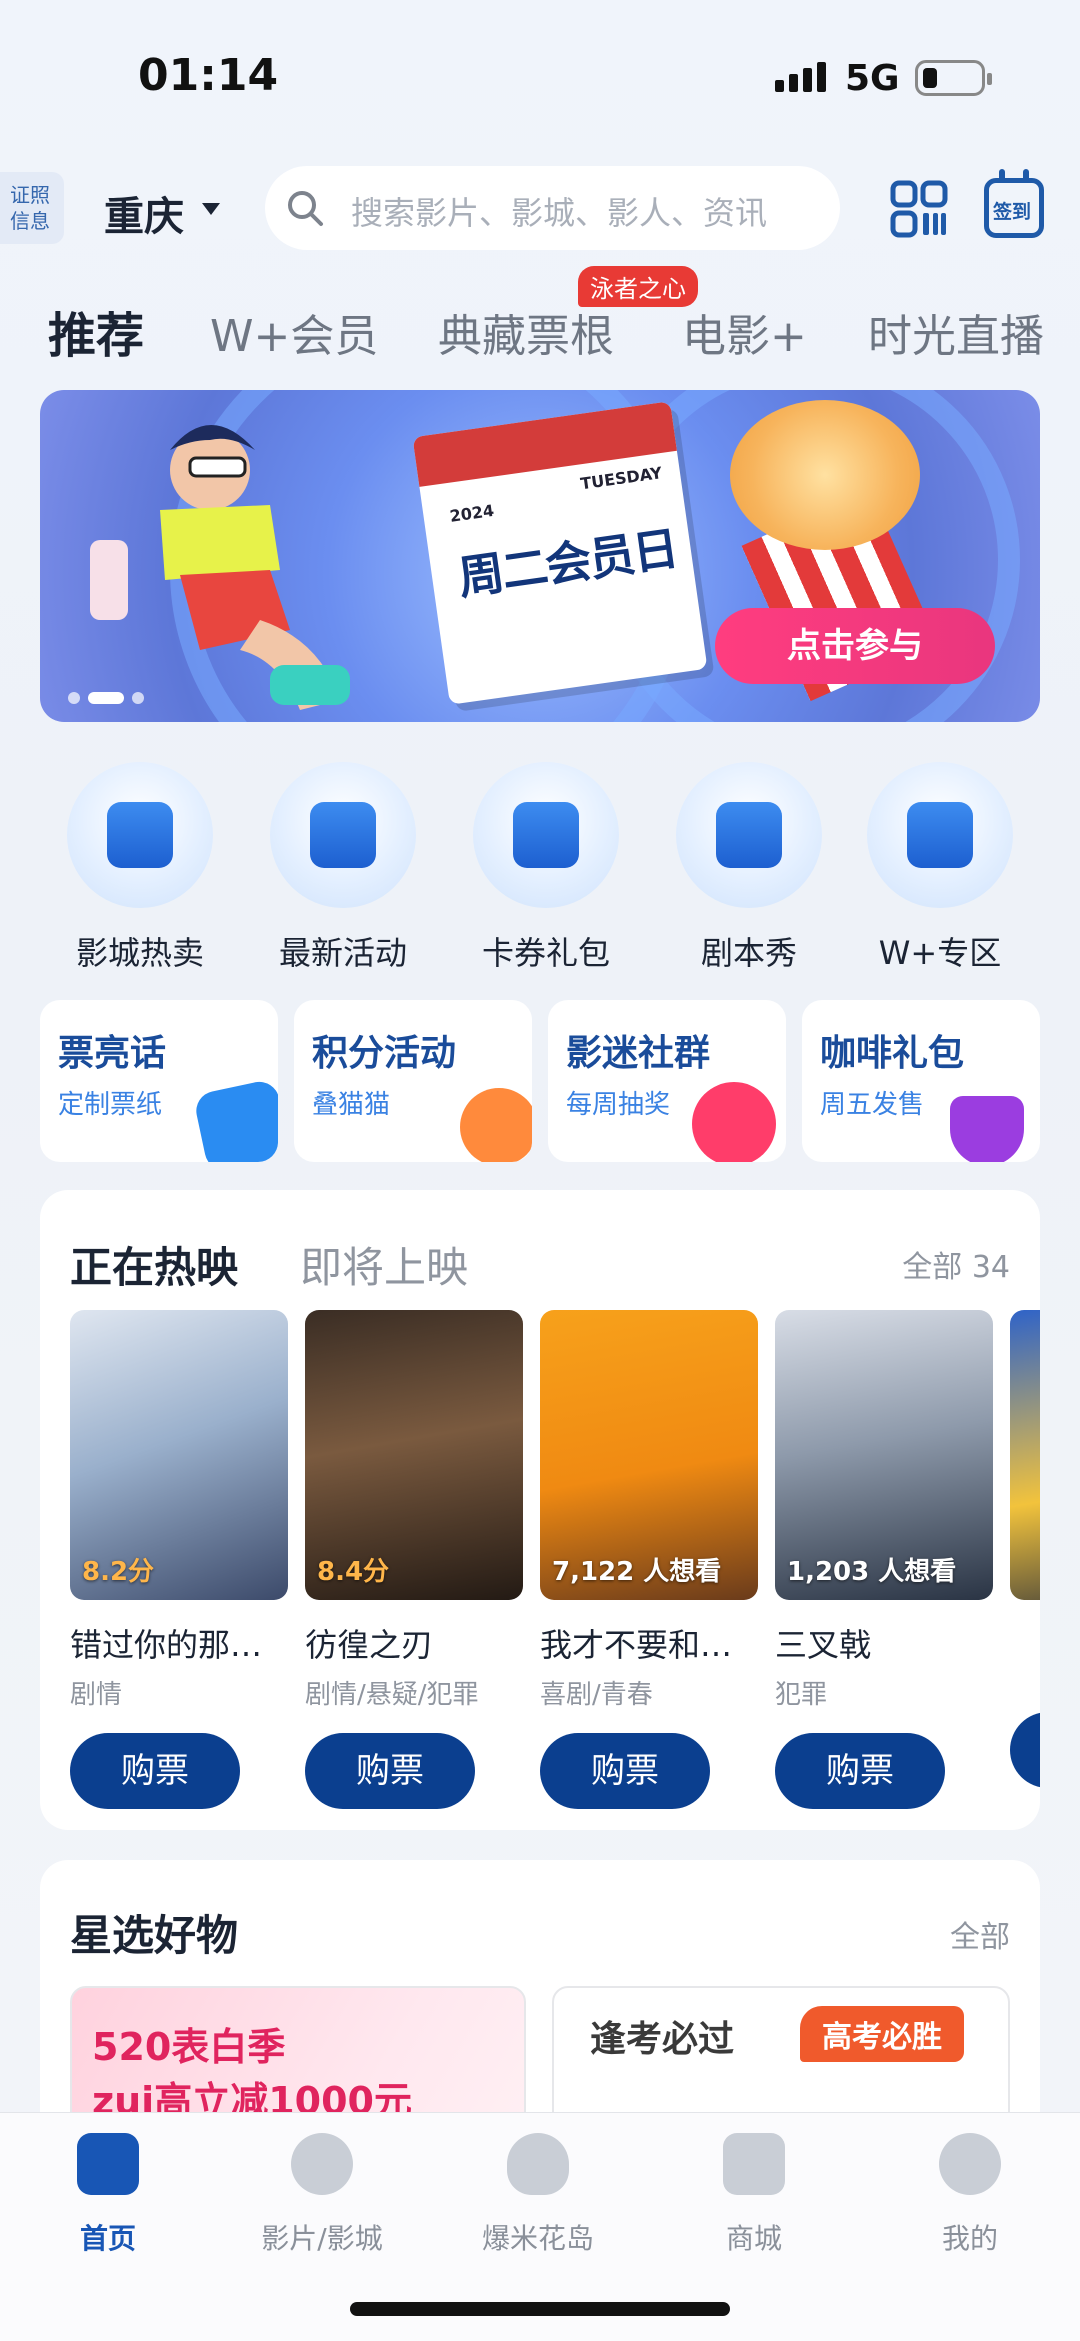  What do you see at coordinates (855, 646) in the screenshot?
I see `banner-participate-button: 点击参与` at bounding box center [855, 646].